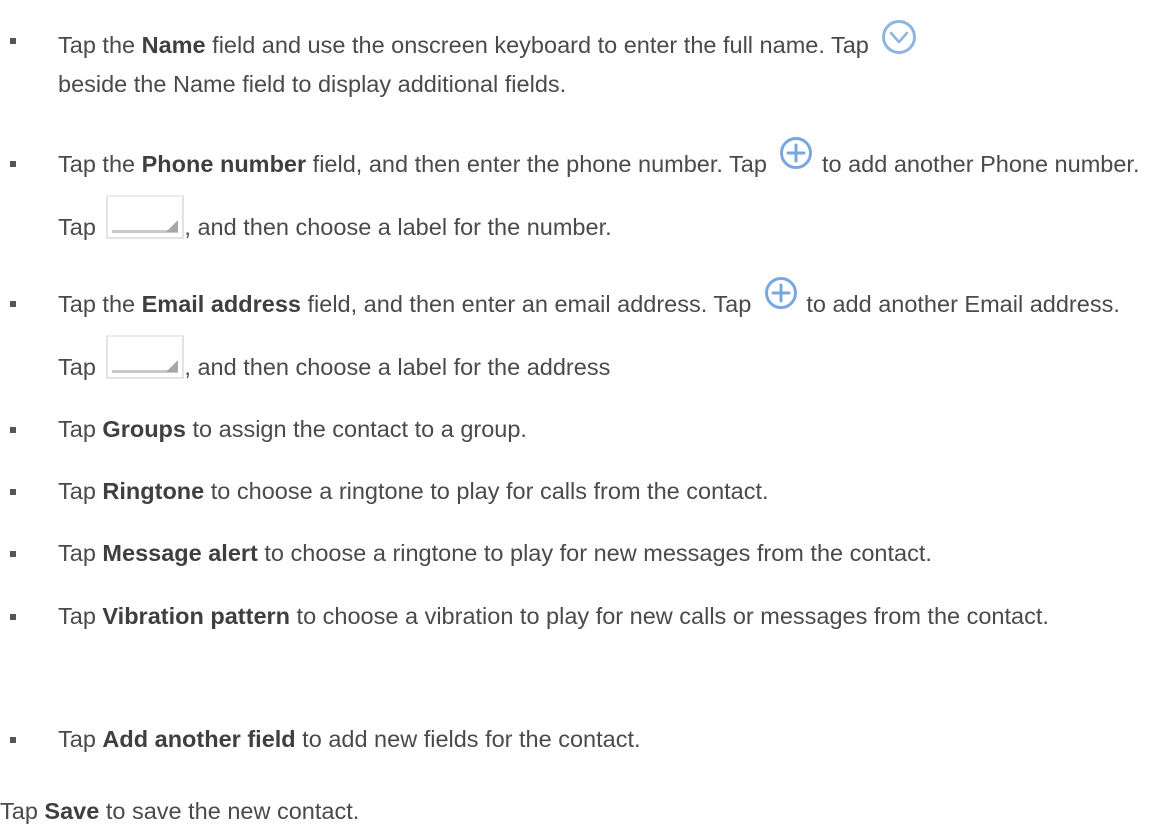  Describe the element at coordinates (196, 616) in the screenshot. I see `vibration-pattern-label: Vibration pattern` at that location.